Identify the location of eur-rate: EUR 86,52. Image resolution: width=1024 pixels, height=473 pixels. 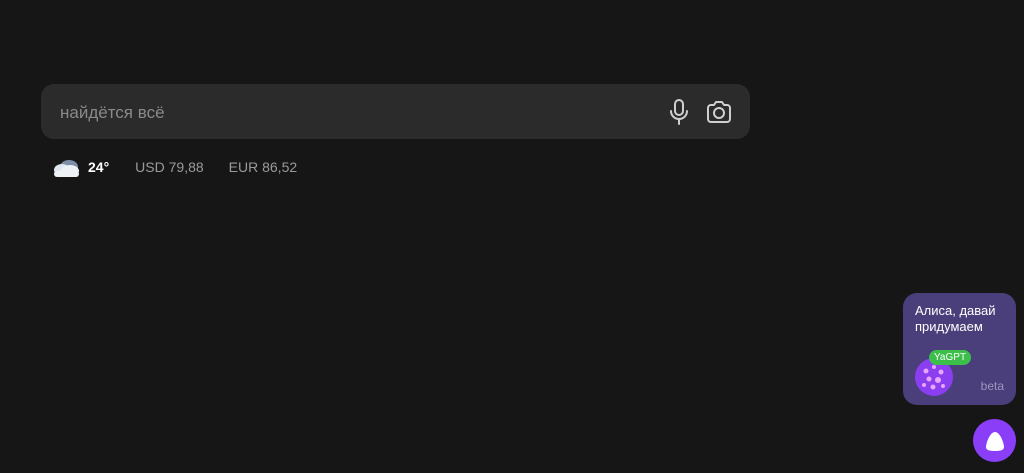
(263, 167).